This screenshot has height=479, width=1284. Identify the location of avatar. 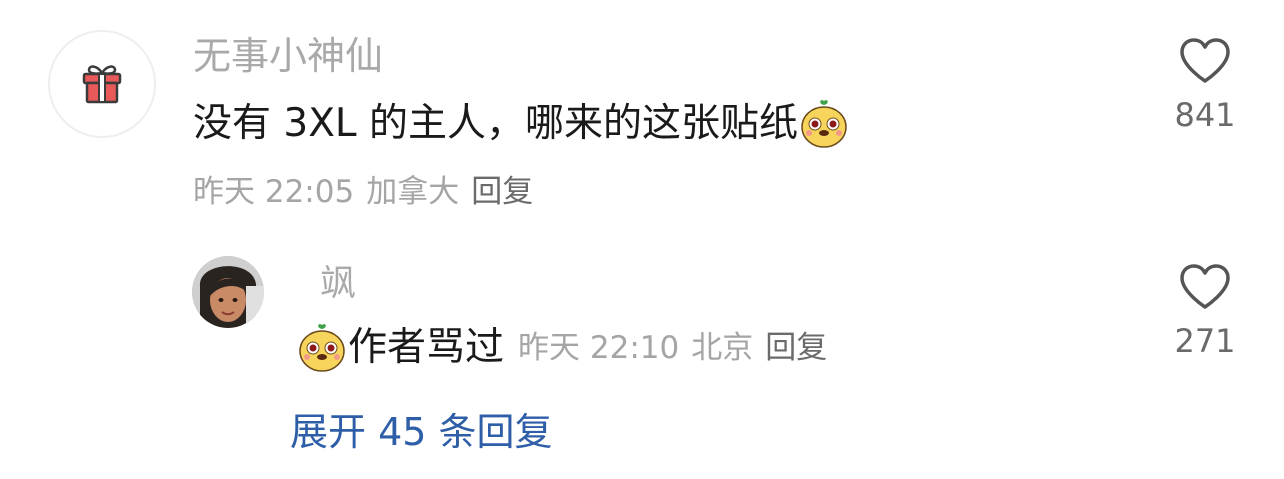
(228, 292).